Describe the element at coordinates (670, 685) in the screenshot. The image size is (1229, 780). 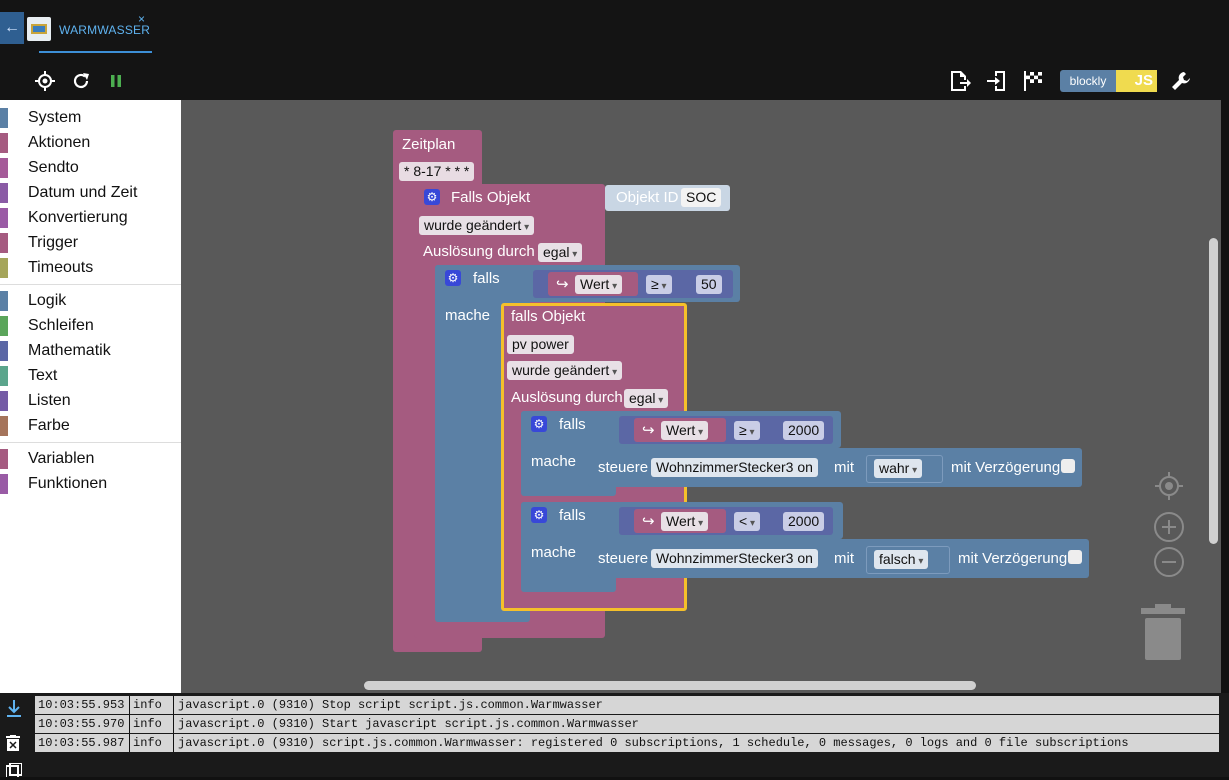
I see `horizontal-scrollbar` at that location.